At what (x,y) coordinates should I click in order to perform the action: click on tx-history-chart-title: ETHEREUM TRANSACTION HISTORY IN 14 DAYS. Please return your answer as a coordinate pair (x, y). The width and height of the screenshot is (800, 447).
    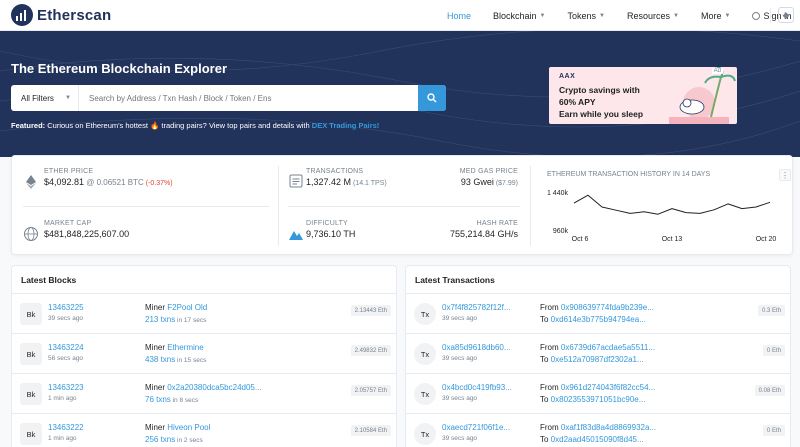
    Looking at the image, I should click on (629, 174).